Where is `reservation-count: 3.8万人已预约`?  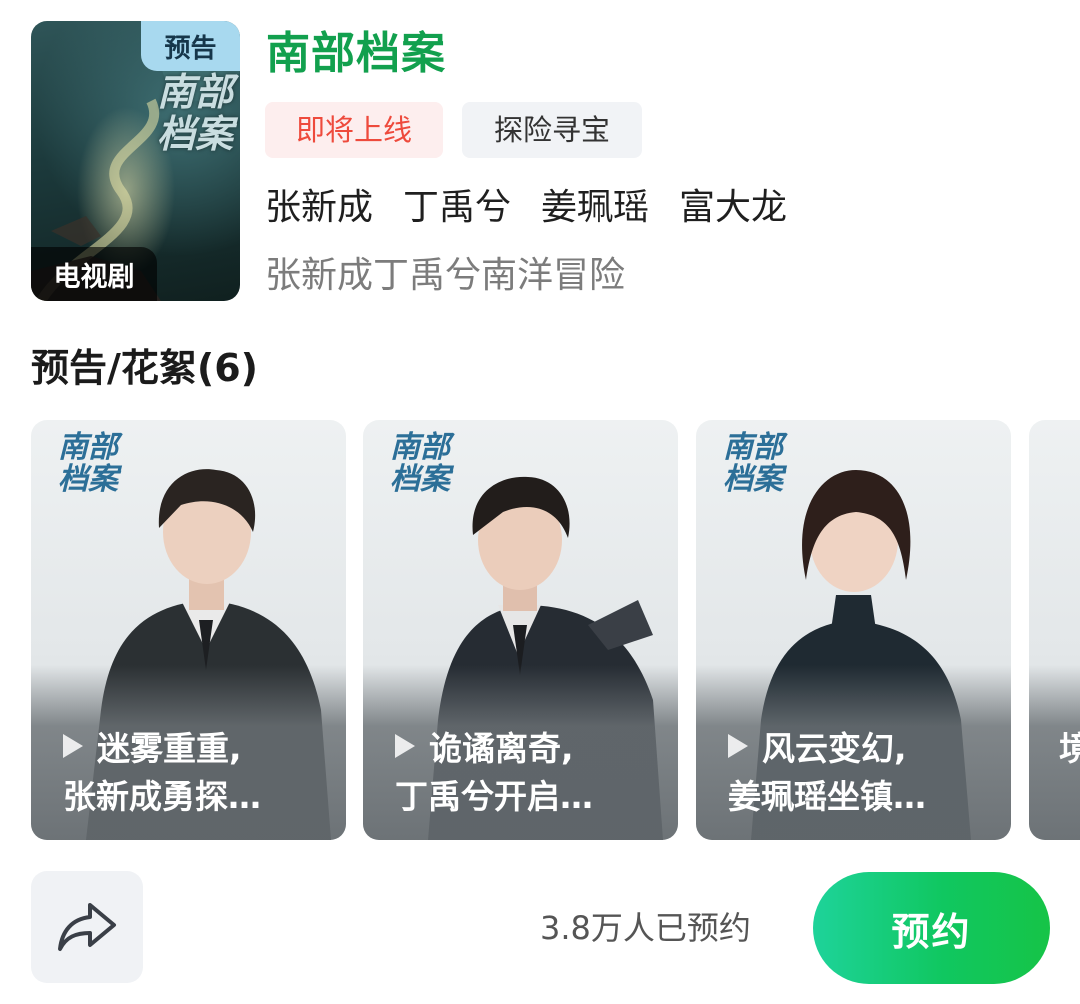 reservation-count: 3.8万人已预约 is located at coordinates (645, 928).